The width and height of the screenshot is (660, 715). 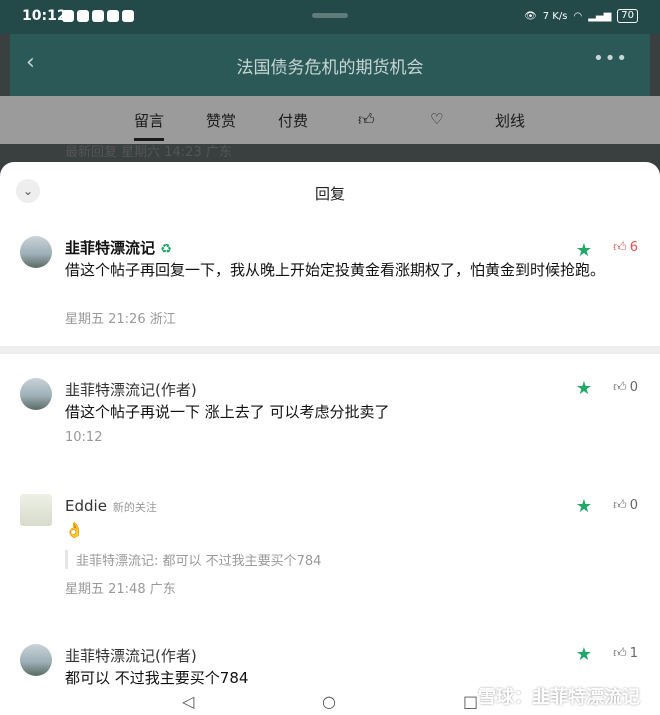 What do you see at coordinates (148, 152) in the screenshot?
I see `latest-reply: 最新回复 星期六 14:23 广东` at bounding box center [148, 152].